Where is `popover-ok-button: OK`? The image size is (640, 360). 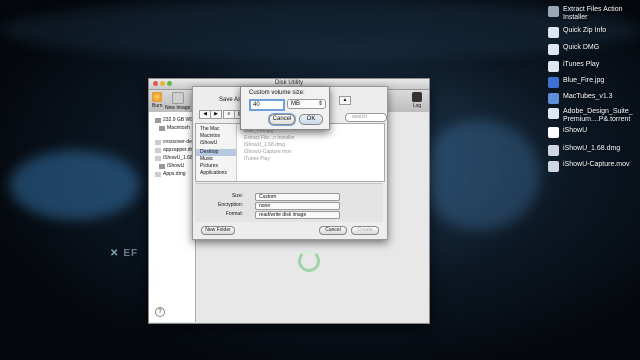 popover-ok-button: OK is located at coordinates (311, 119).